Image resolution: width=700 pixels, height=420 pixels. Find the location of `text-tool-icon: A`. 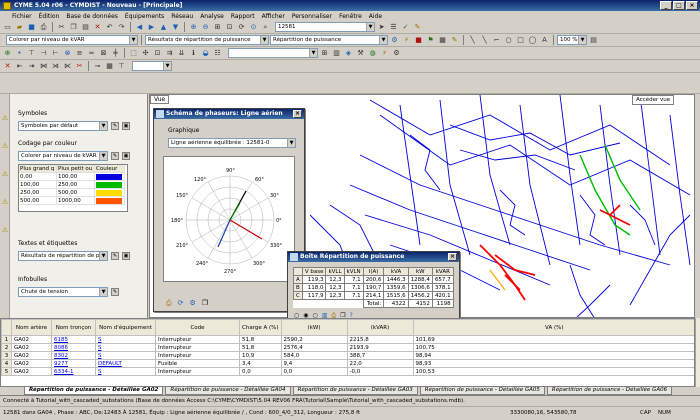

text-tool-icon: A is located at coordinates (544, 40).